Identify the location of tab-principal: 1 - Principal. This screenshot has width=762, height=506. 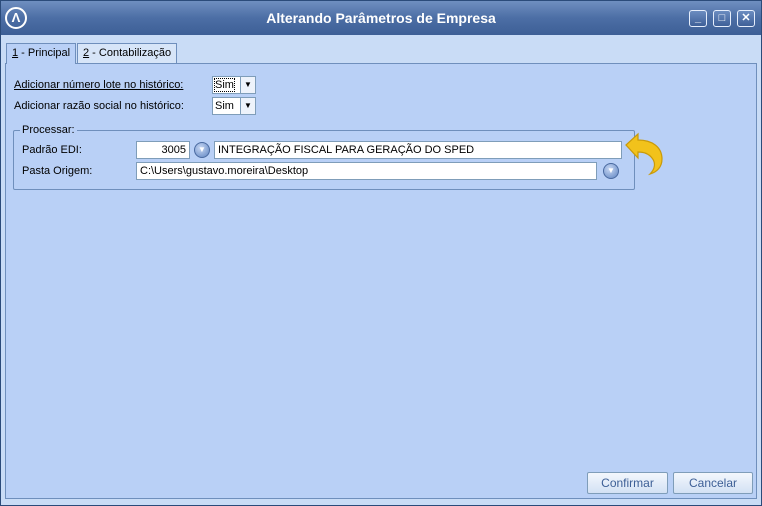
(41, 53).